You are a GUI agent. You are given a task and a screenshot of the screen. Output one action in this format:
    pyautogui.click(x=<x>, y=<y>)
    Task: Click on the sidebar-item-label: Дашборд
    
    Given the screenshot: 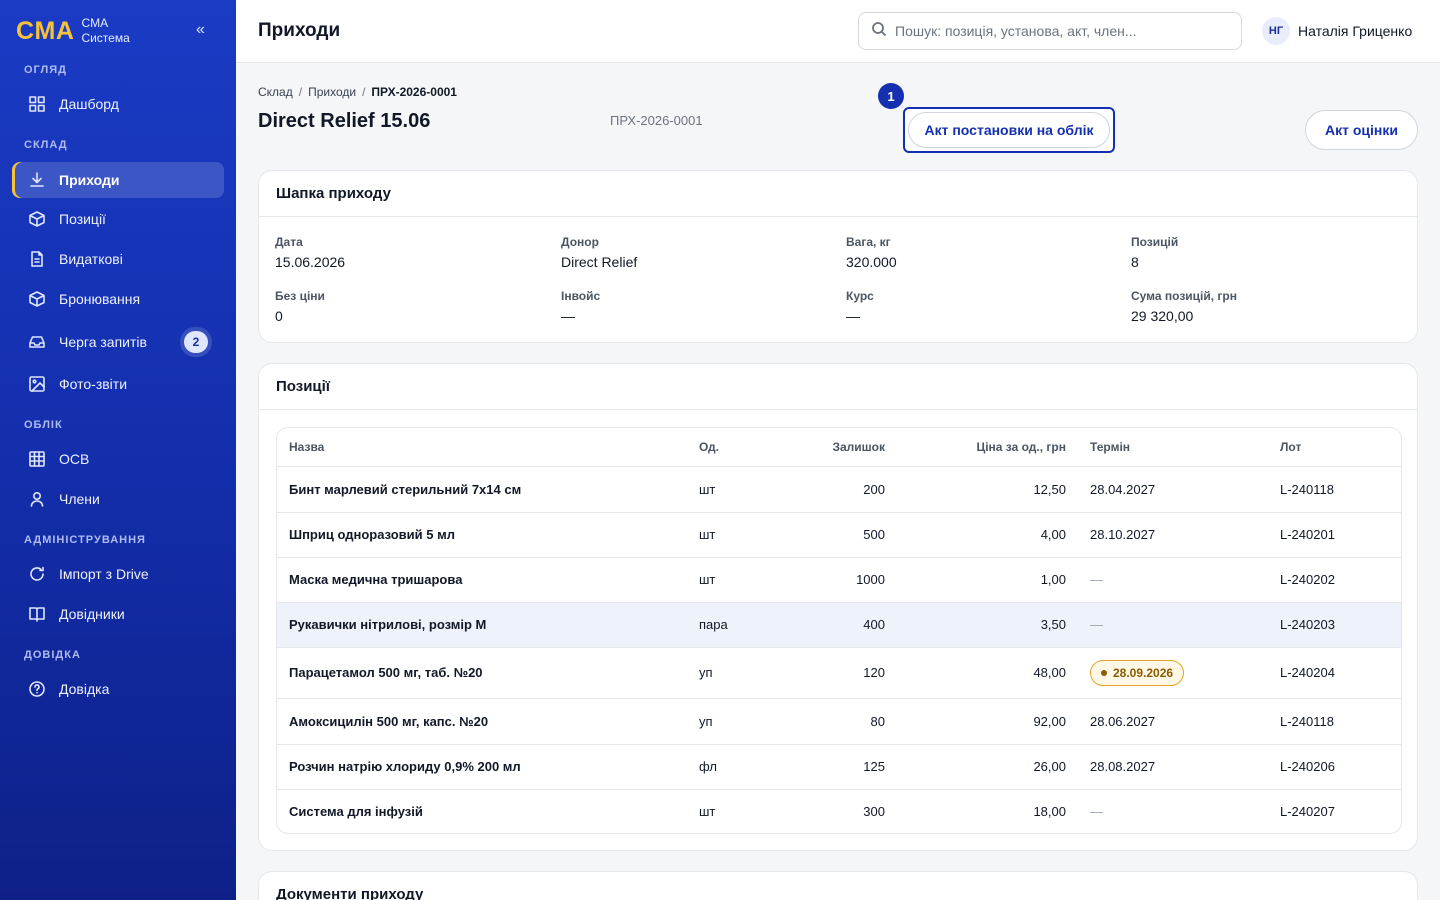 What is the action you would take?
    pyautogui.click(x=89, y=104)
    